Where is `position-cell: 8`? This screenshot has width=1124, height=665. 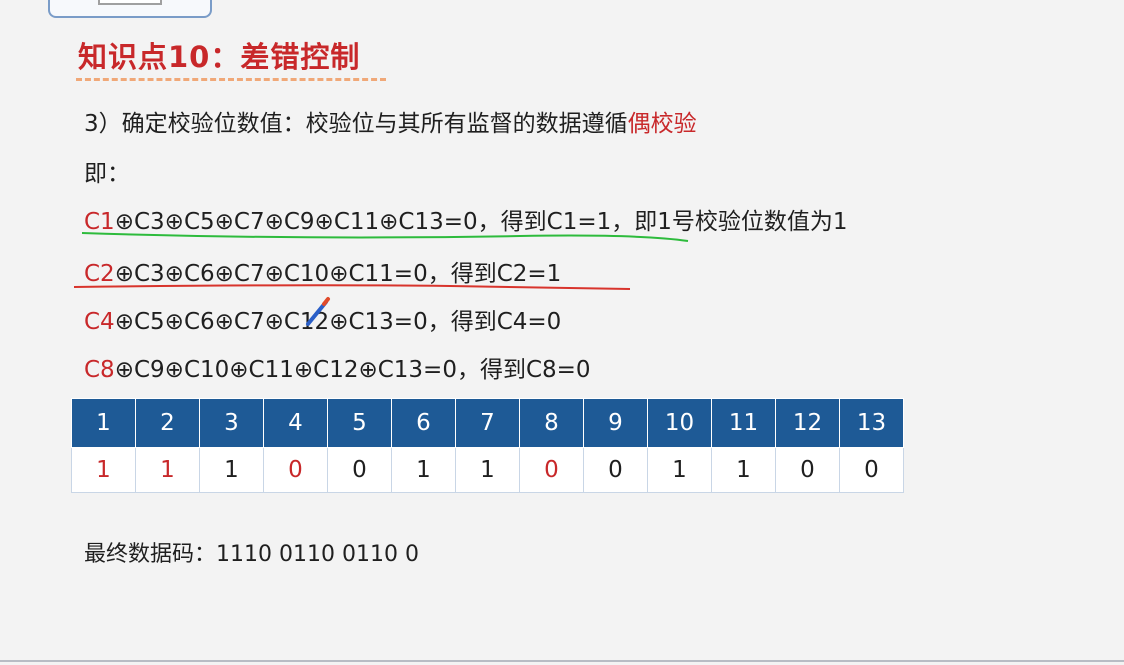 position-cell: 8 is located at coordinates (551, 423).